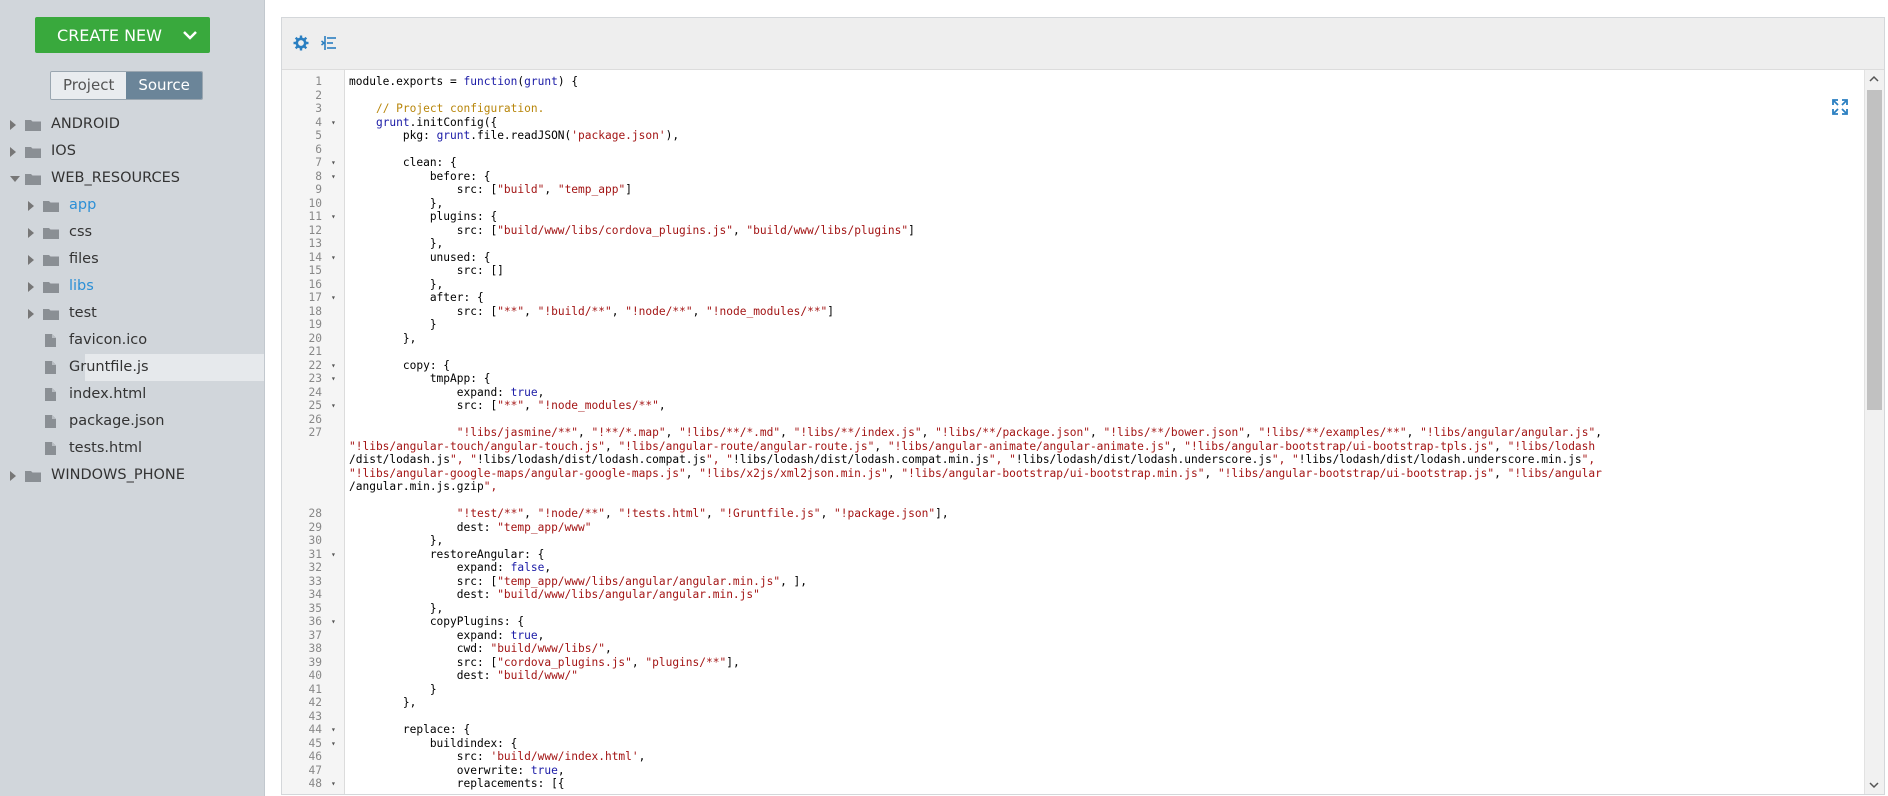 The width and height of the screenshot is (1888, 796). Describe the element at coordinates (132, 286) in the screenshot. I see `tree-item-libs: libs` at that location.